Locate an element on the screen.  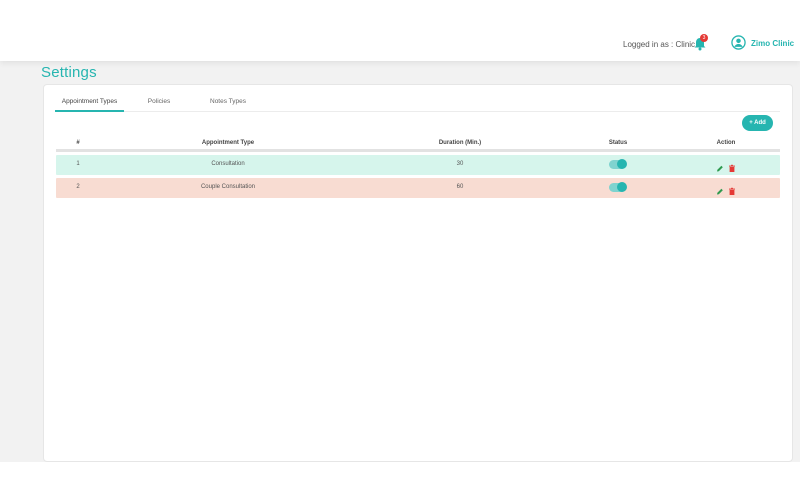
column-header-status: Status is located at coordinates (618, 143).